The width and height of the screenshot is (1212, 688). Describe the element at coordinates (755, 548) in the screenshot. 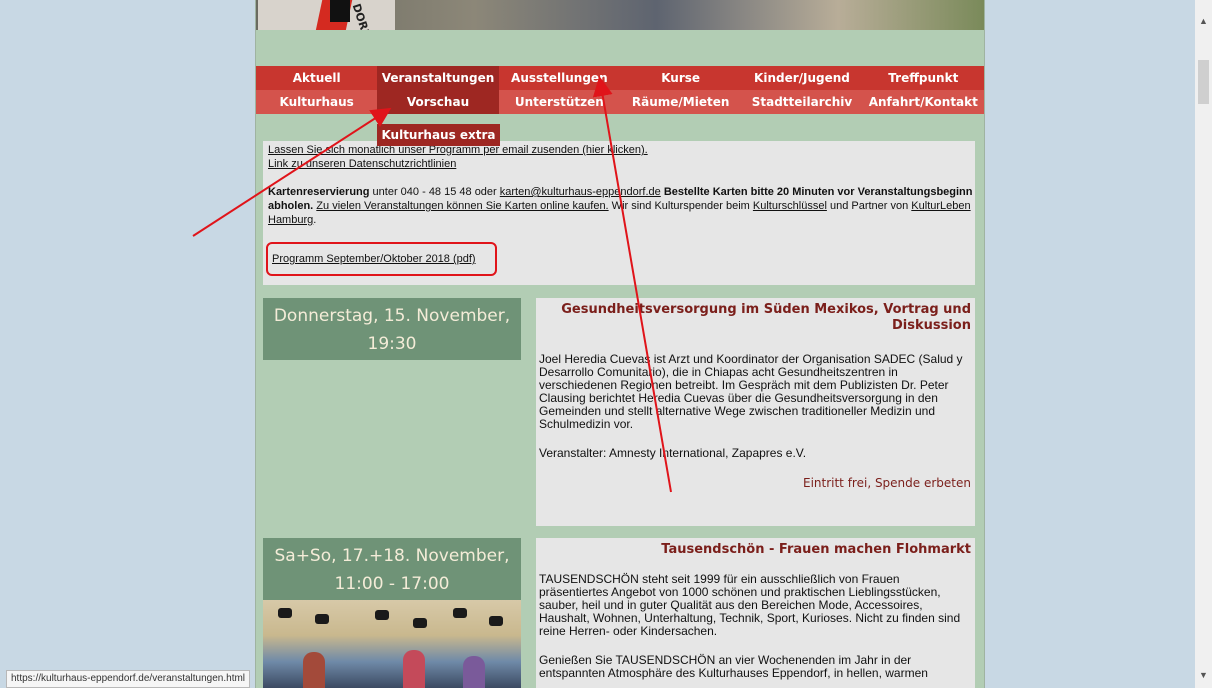

I see `event-title: Tausendschön - Frauen machen Flohmarkt` at that location.